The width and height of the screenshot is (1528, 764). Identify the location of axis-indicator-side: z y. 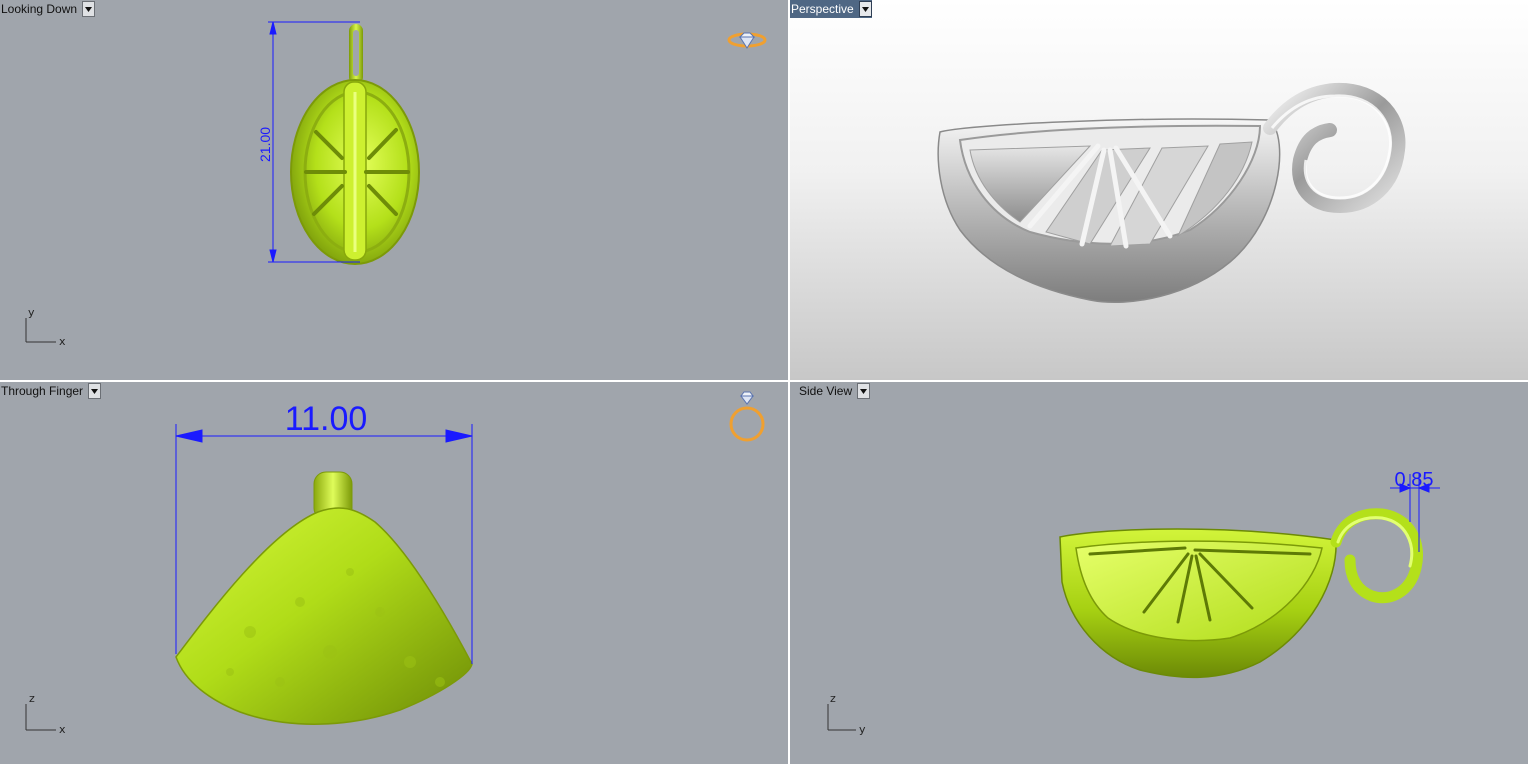
(846, 714).